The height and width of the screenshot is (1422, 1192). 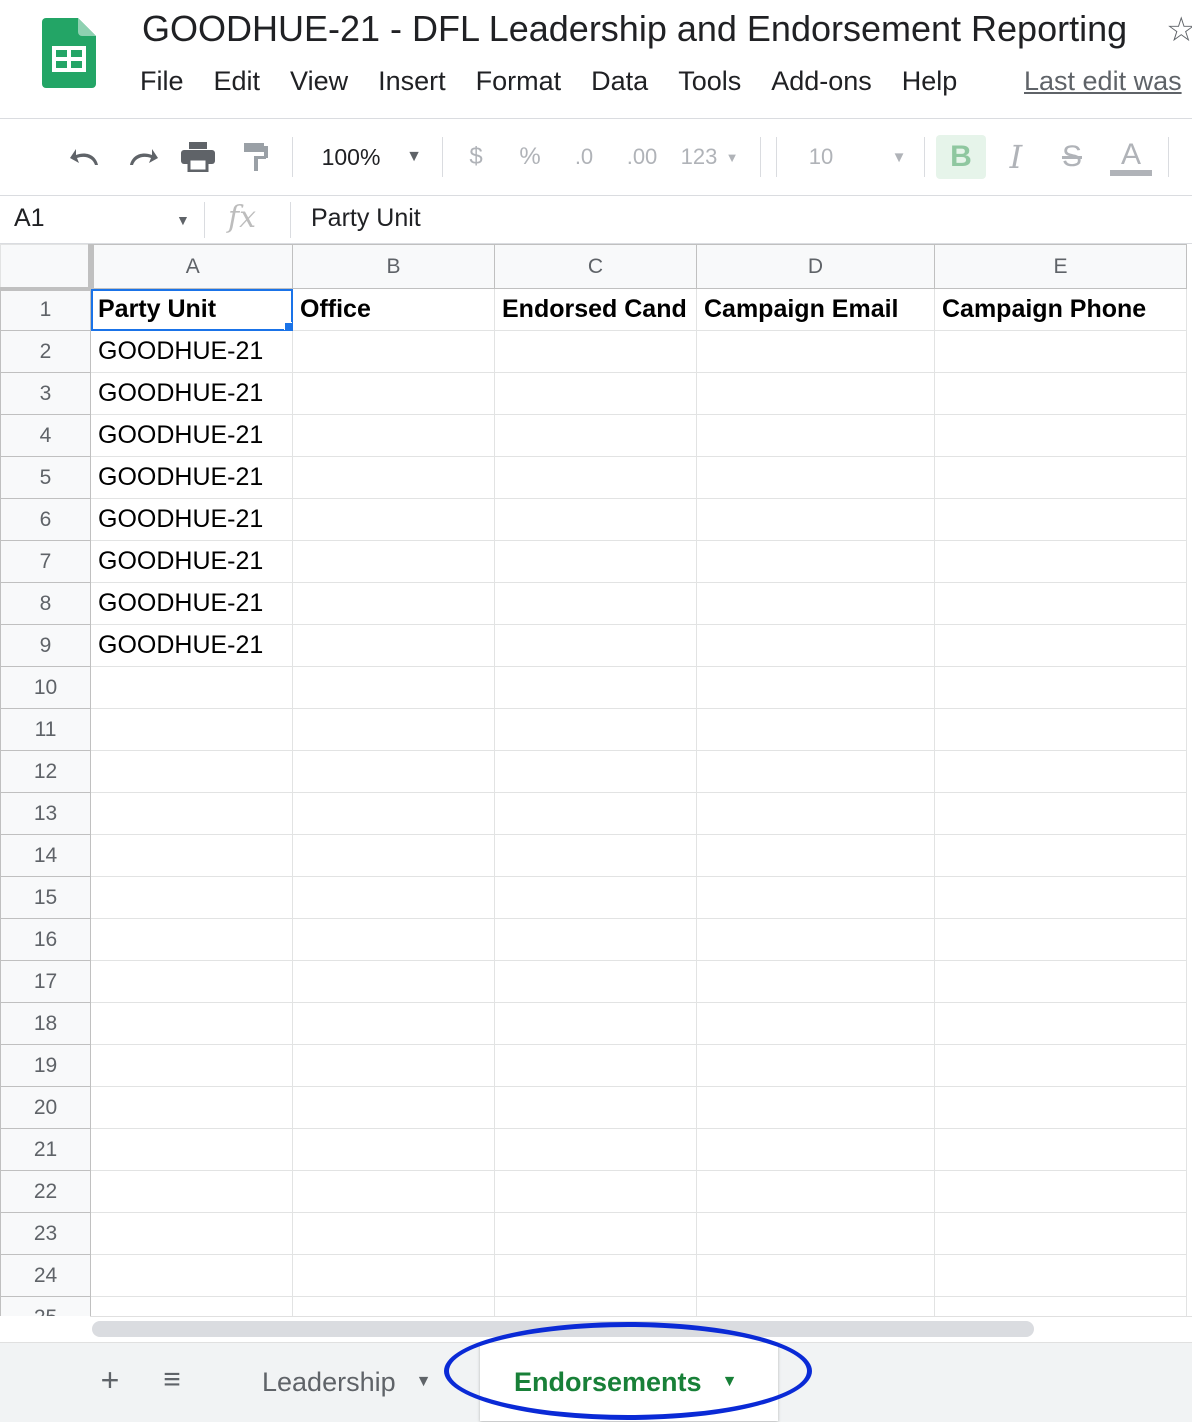 I want to click on font-size-select: 10, so click(x=821, y=157).